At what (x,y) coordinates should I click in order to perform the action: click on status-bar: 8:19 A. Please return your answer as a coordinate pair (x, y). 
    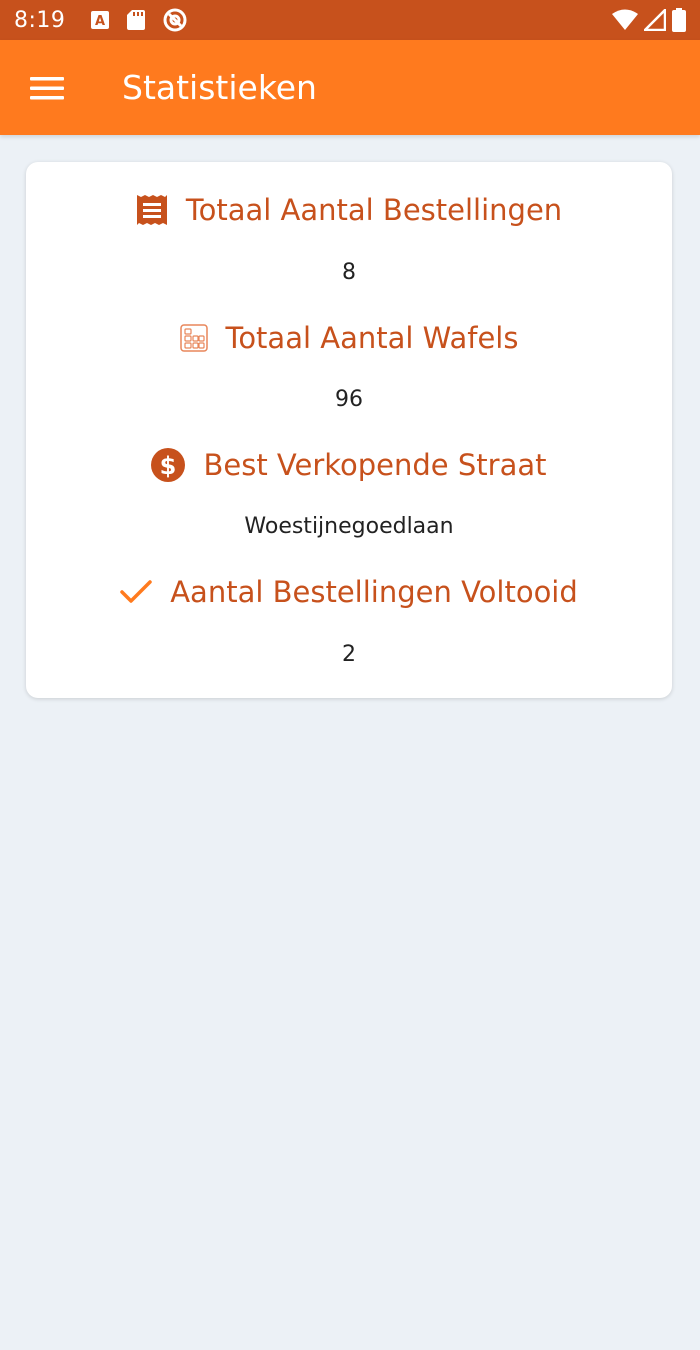
    Looking at the image, I should click on (350, 20).